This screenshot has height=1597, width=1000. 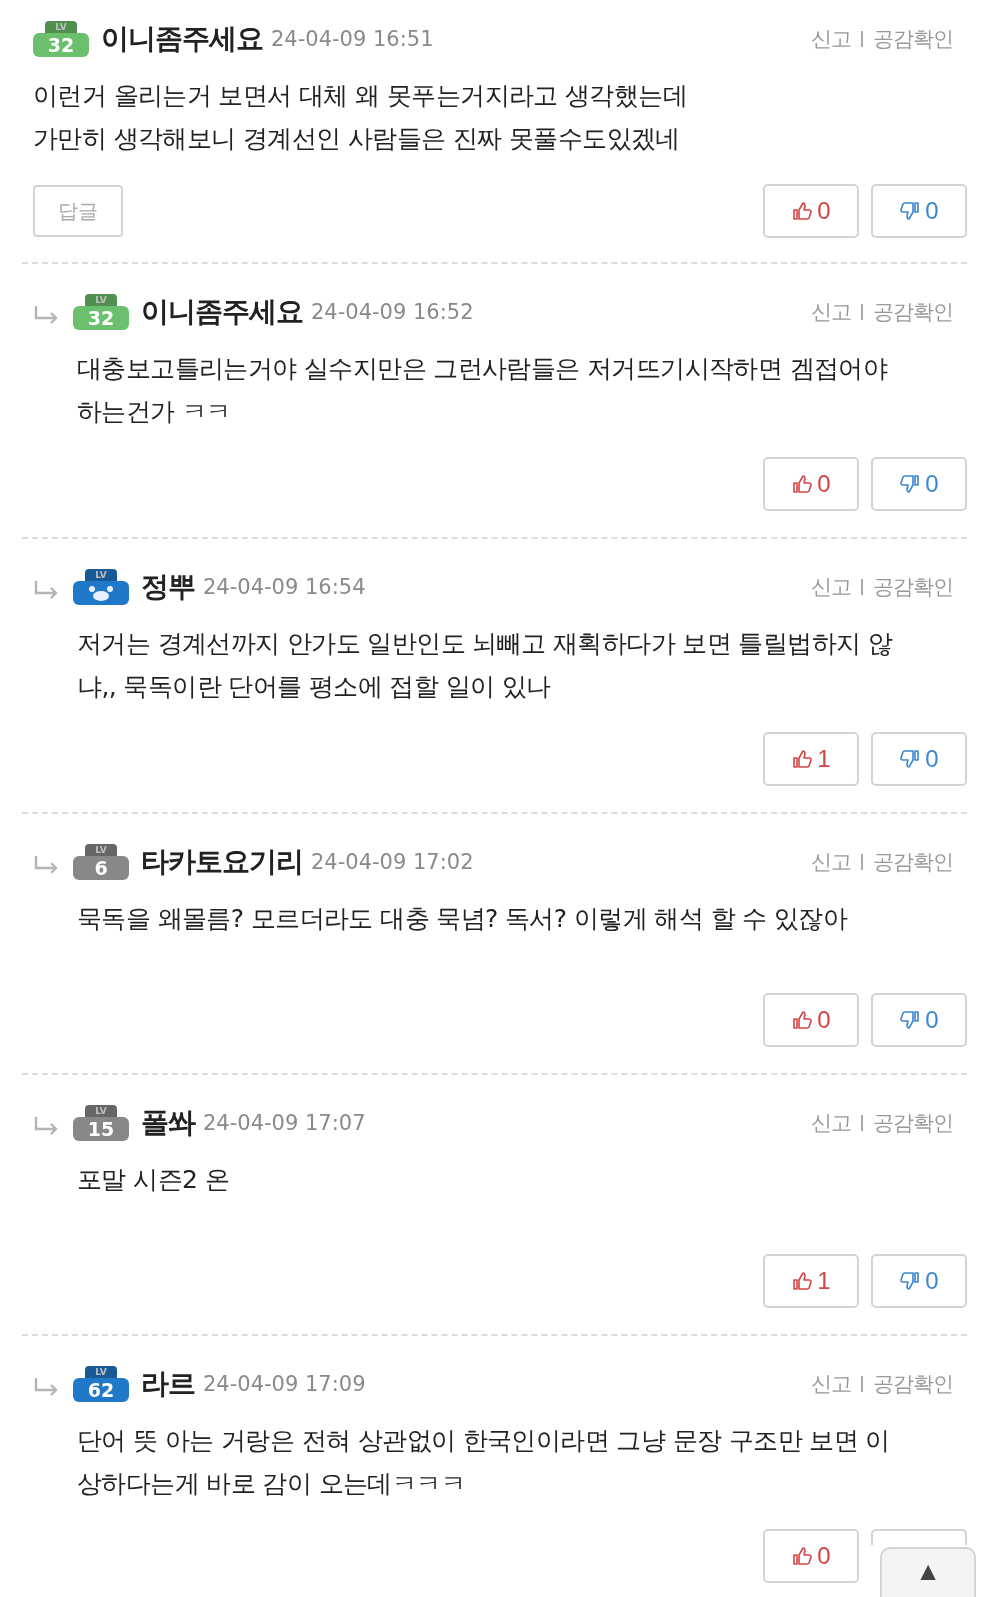 I want to click on comment-date: 24-04-09 17:07, so click(x=284, y=1123).